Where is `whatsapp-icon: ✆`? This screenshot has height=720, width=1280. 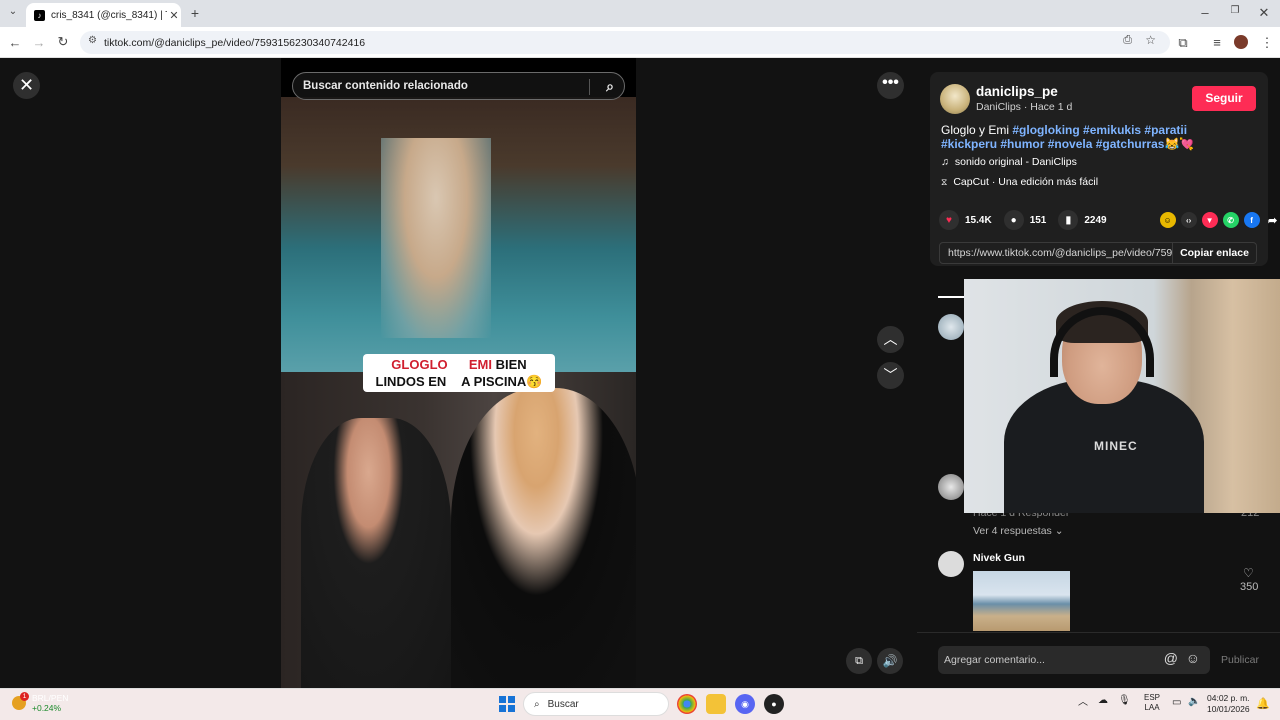
whatsapp-icon: ✆ is located at coordinates (1230, 220).